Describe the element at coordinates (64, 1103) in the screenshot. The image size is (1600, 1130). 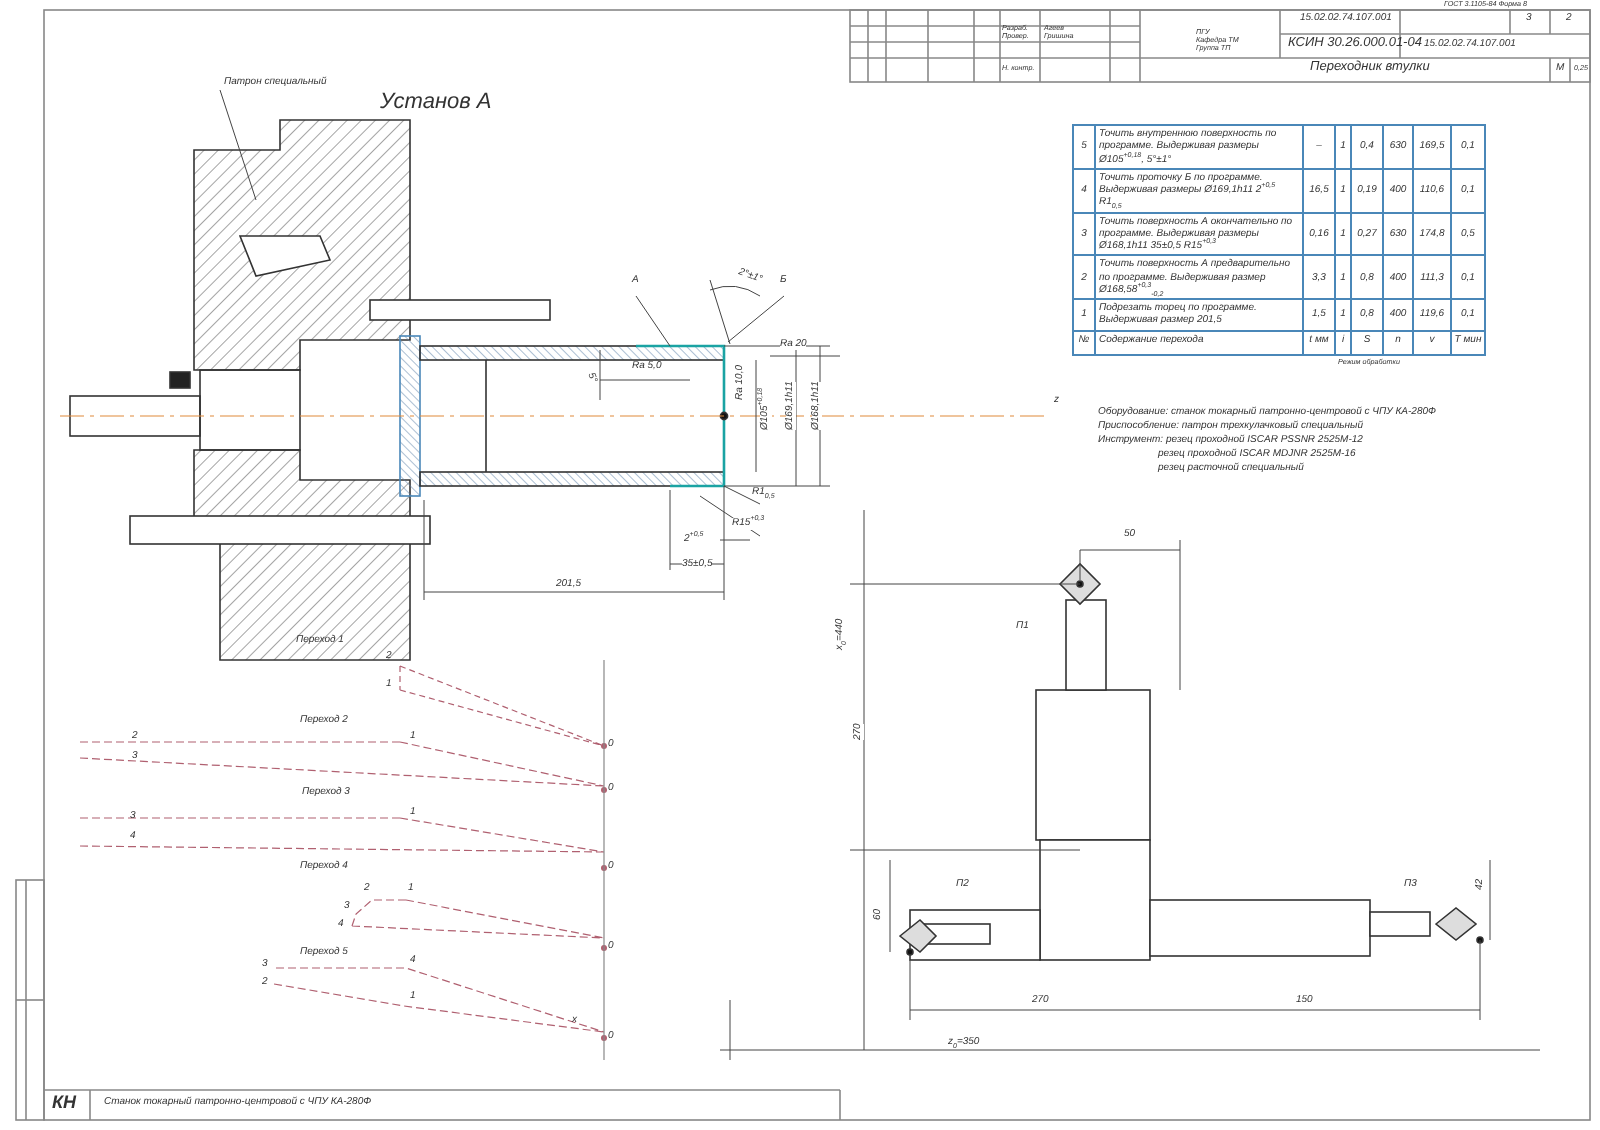
I see `document-type-code: КН` at that location.